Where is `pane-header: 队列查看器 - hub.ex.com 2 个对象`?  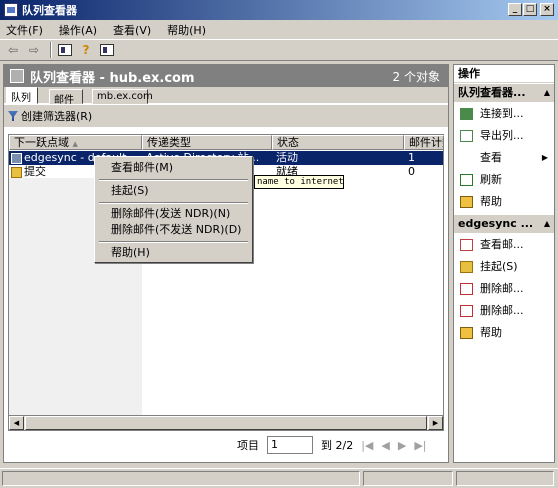 pane-header: 队列查看器 - hub.ex.com 2 个对象 is located at coordinates (226, 76).